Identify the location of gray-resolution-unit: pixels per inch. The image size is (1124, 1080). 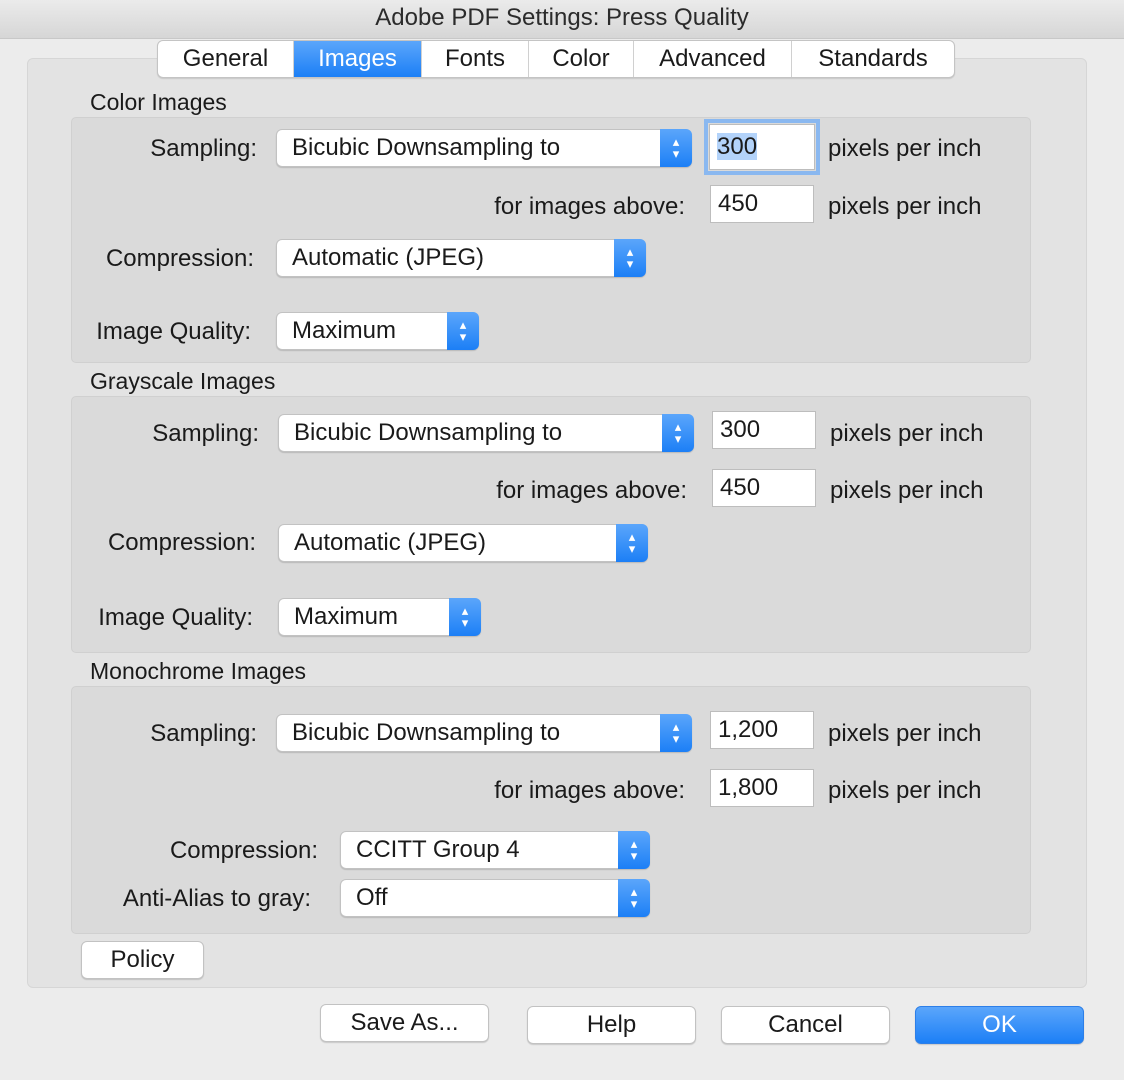
(907, 433).